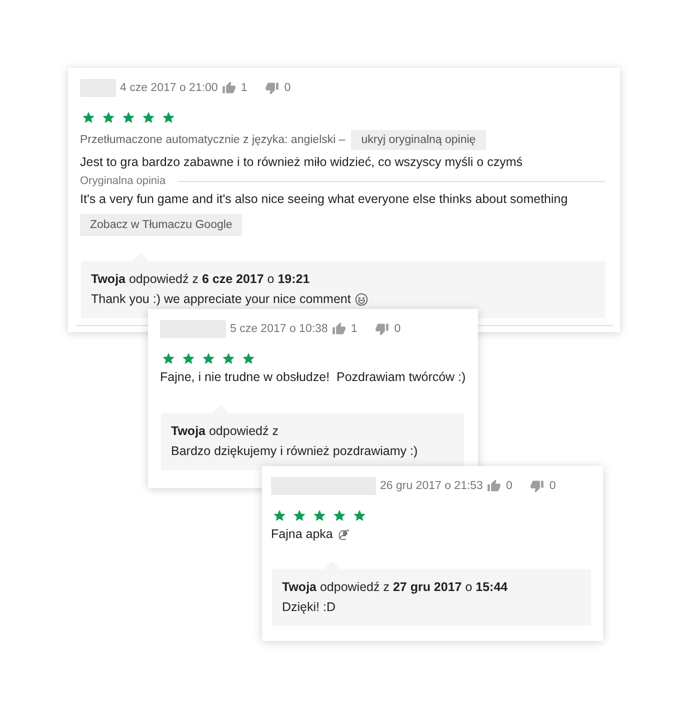  What do you see at coordinates (309, 607) in the screenshot?
I see `reply-text: Dzięki! :D` at bounding box center [309, 607].